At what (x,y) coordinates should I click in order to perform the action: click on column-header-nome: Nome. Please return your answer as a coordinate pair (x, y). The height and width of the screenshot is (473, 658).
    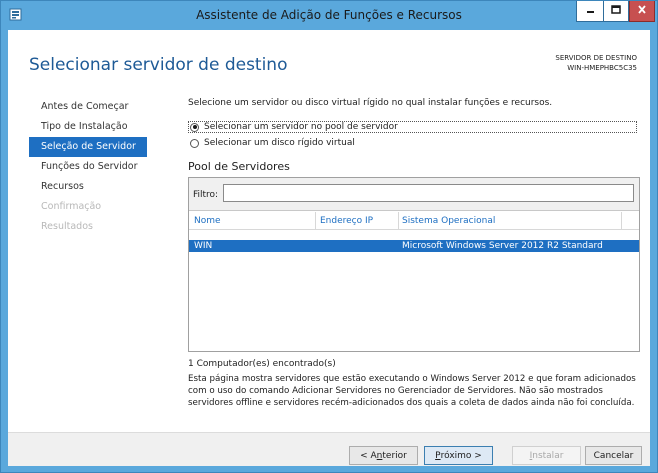
    Looking at the image, I should click on (207, 221).